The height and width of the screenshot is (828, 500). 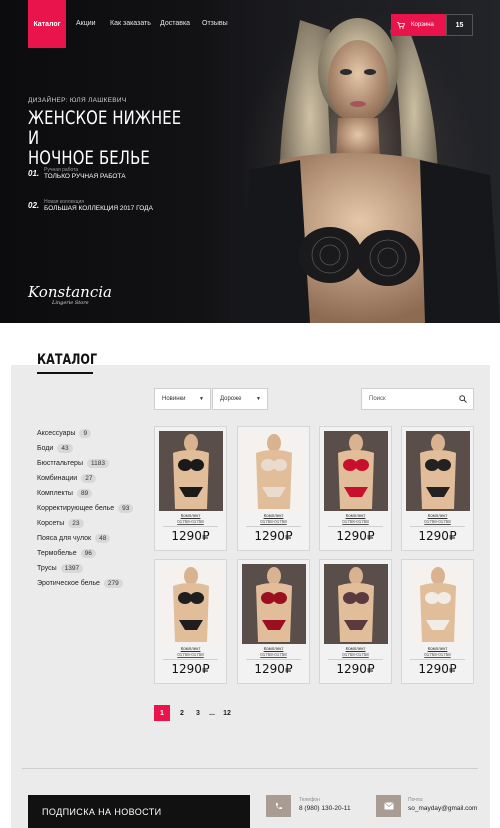 What do you see at coordinates (422, 25) in the screenshot?
I see `cart-label: Корзина` at bounding box center [422, 25].